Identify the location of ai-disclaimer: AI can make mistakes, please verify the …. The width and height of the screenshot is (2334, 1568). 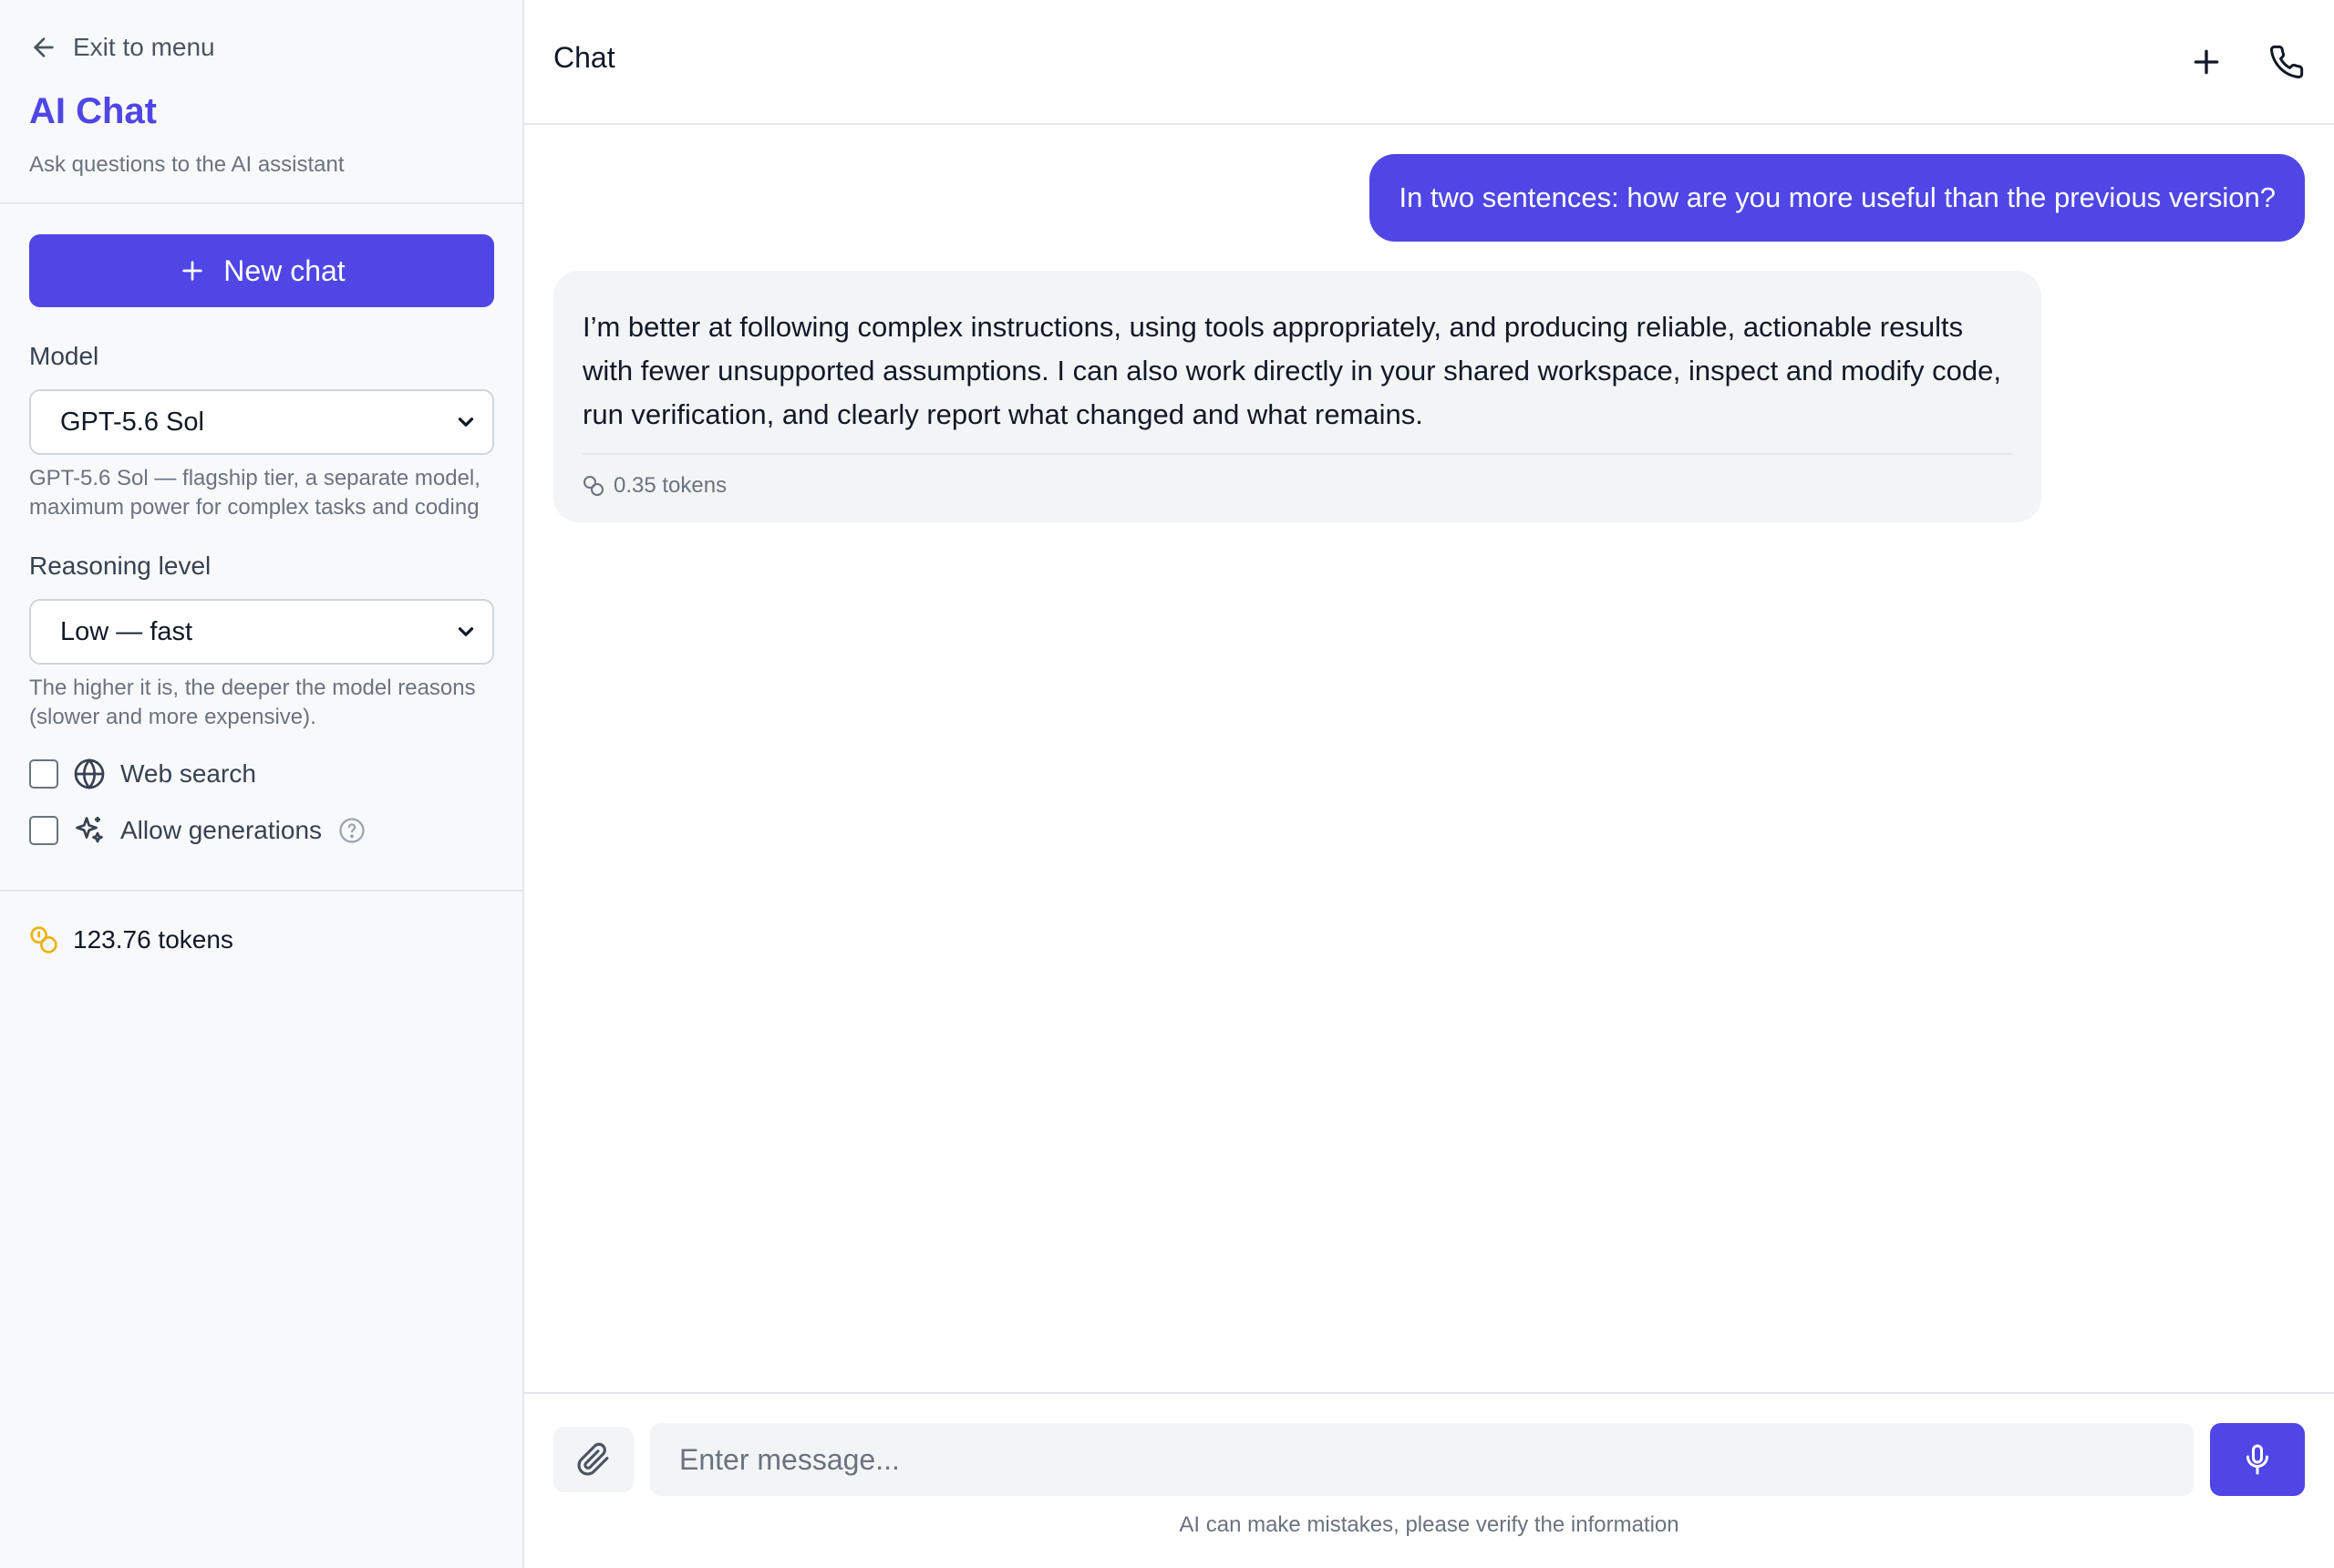
(1429, 1524).